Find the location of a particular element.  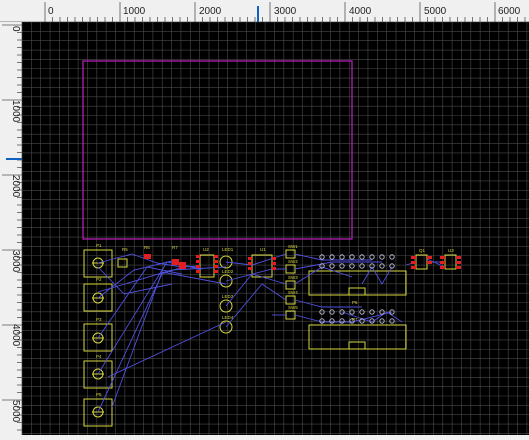

vruler-label-2000: 2000 is located at coordinates (15, 186).